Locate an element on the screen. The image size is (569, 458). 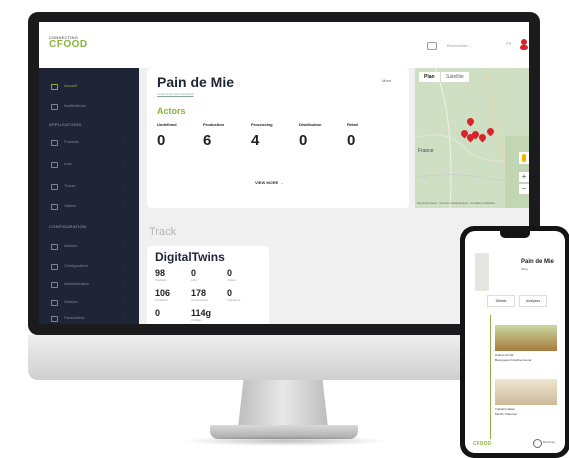
step-caption: Transformation is located at coordinates (505, 409).